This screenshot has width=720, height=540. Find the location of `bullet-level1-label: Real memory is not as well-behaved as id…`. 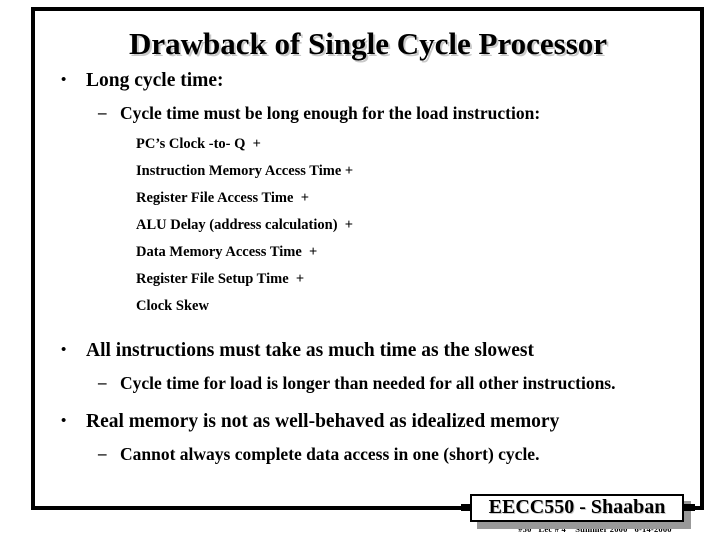

bullet-level1-label: Real memory is not as well-behaved as id… is located at coordinates (323, 421).